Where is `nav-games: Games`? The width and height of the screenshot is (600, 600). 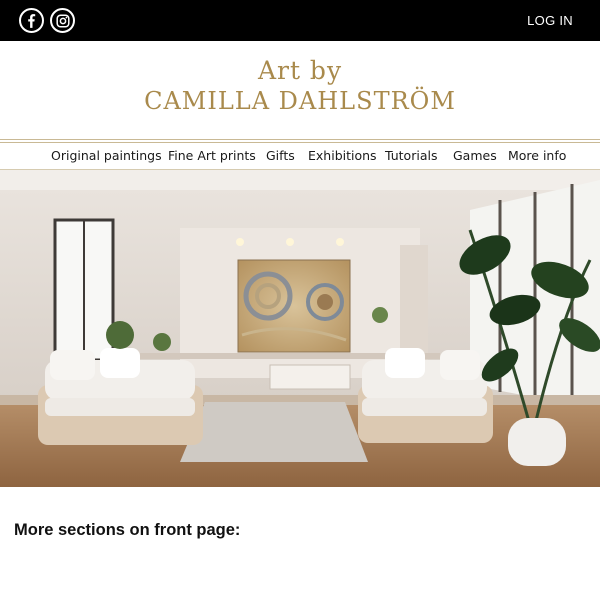 nav-games: Games is located at coordinates (475, 155).